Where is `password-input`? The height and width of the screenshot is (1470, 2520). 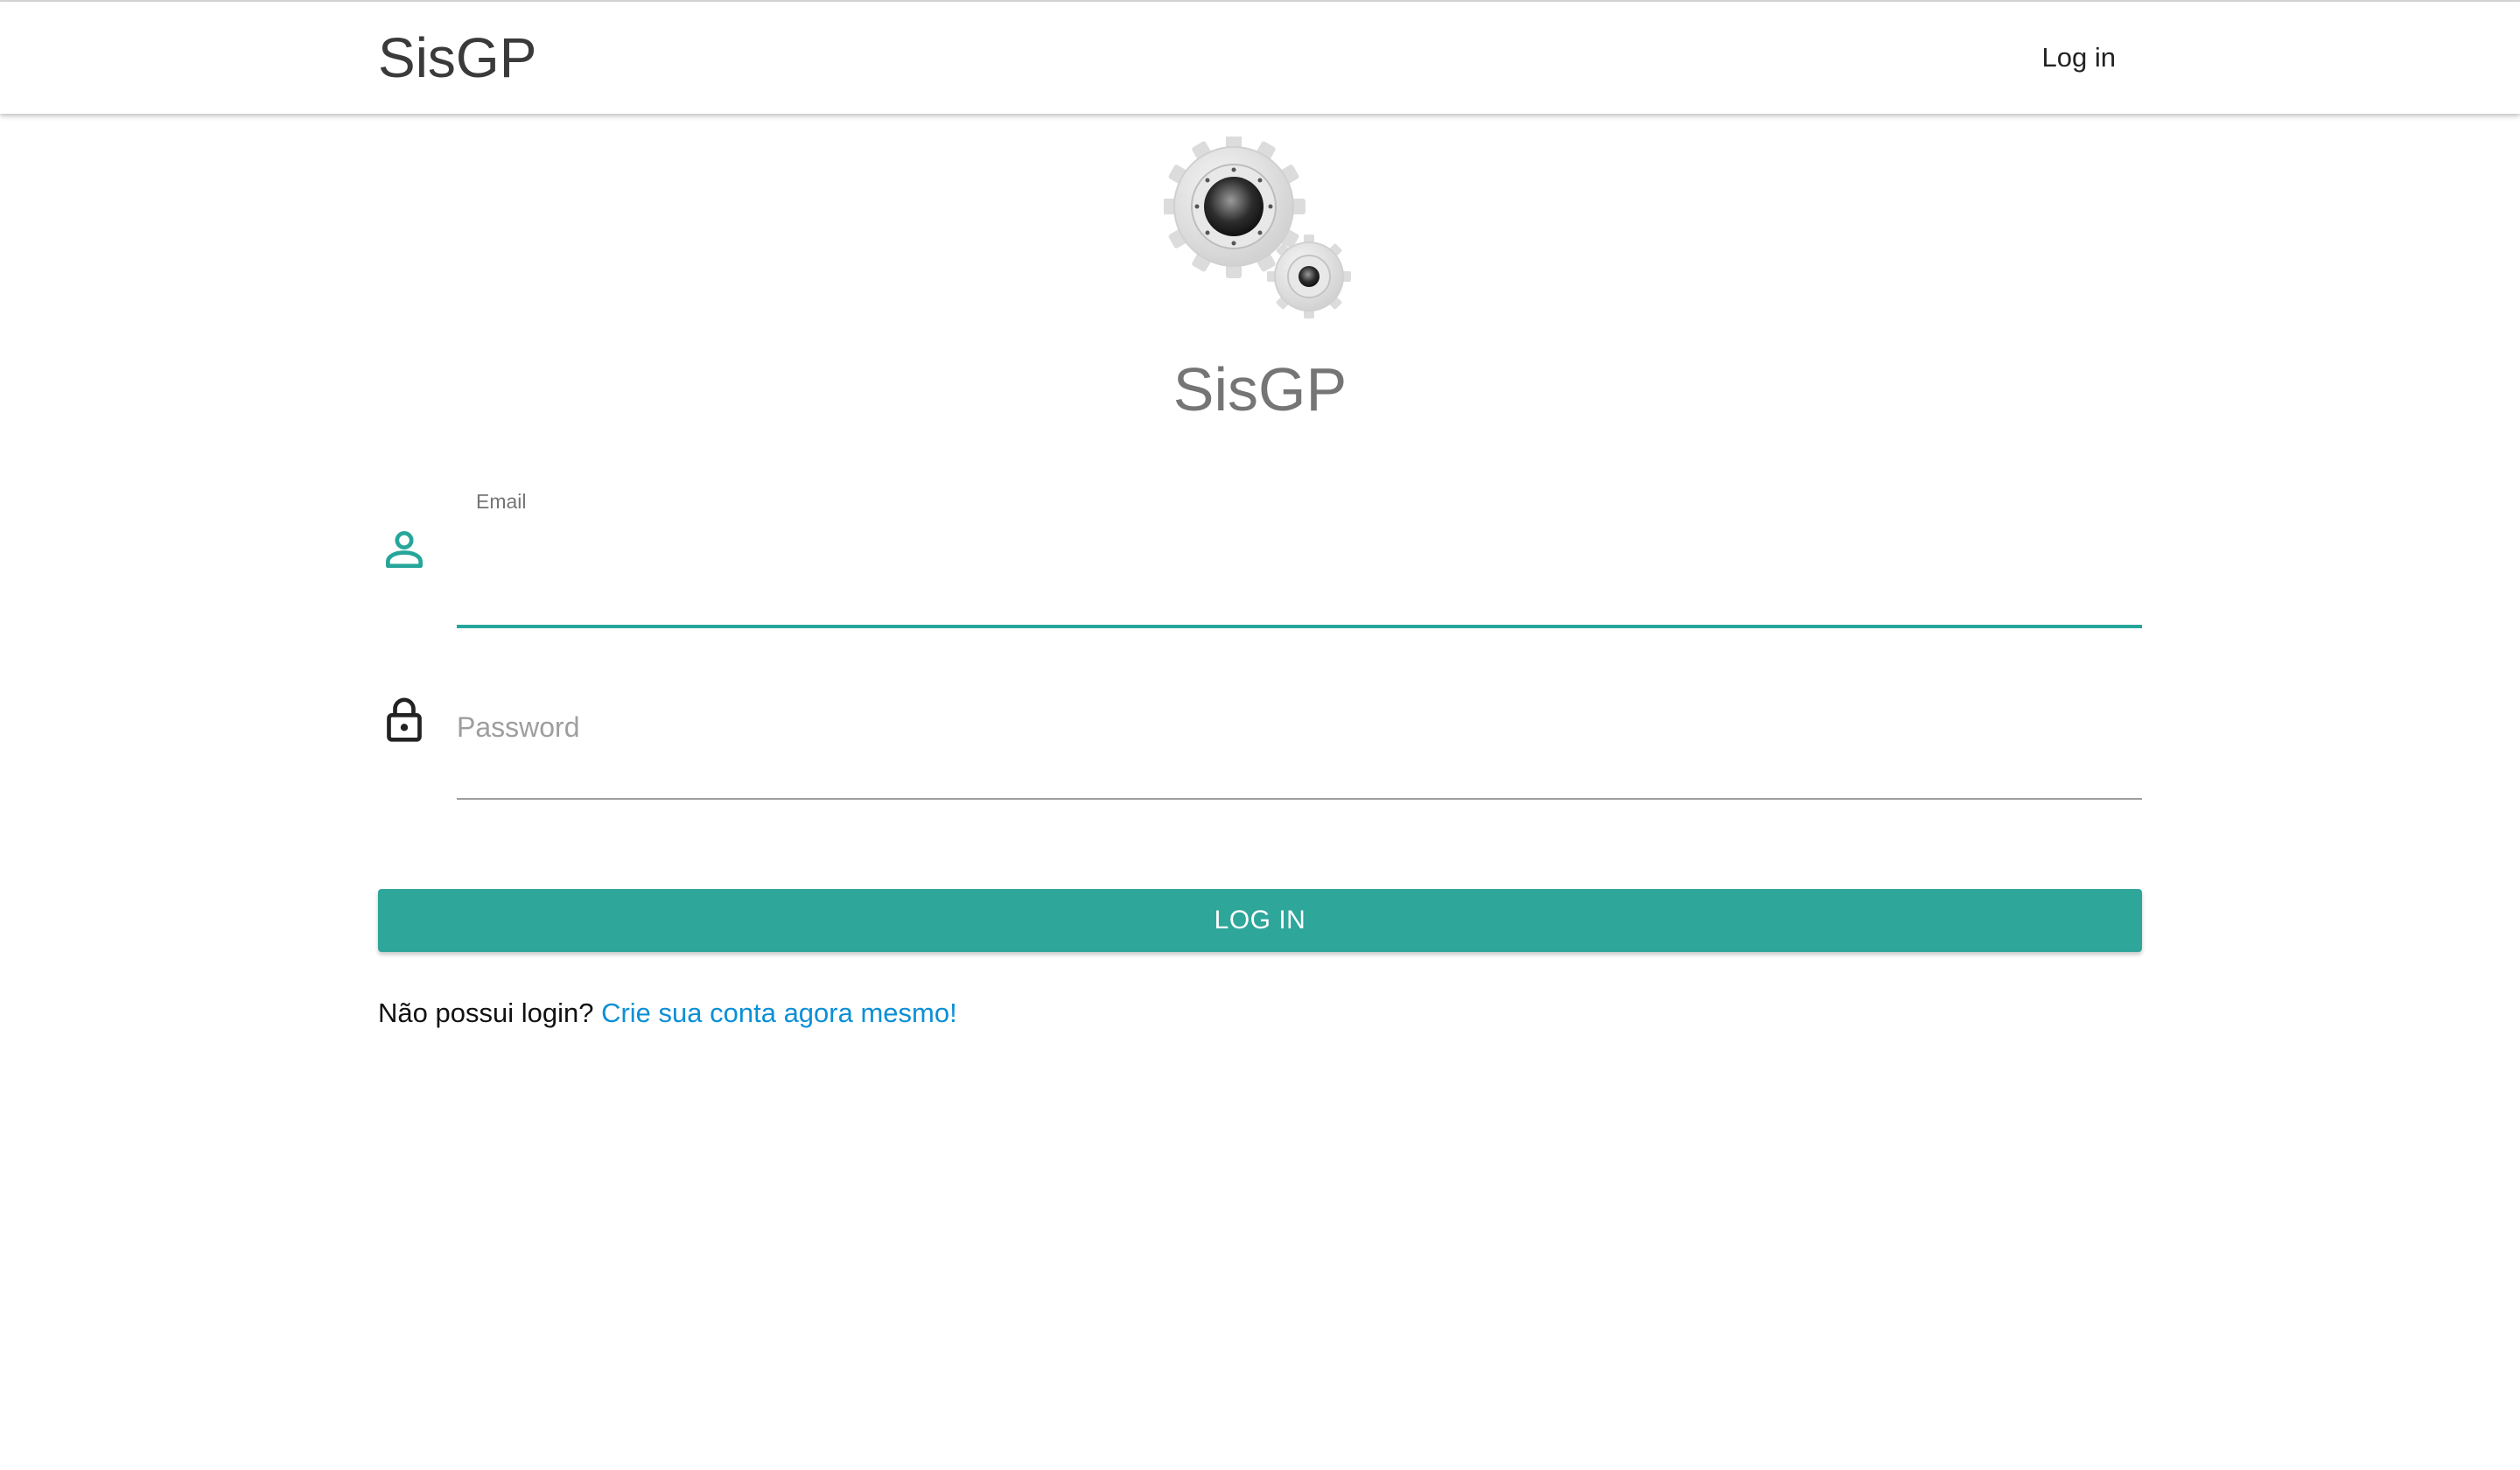
password-input is located at coordinates (1299, 745).